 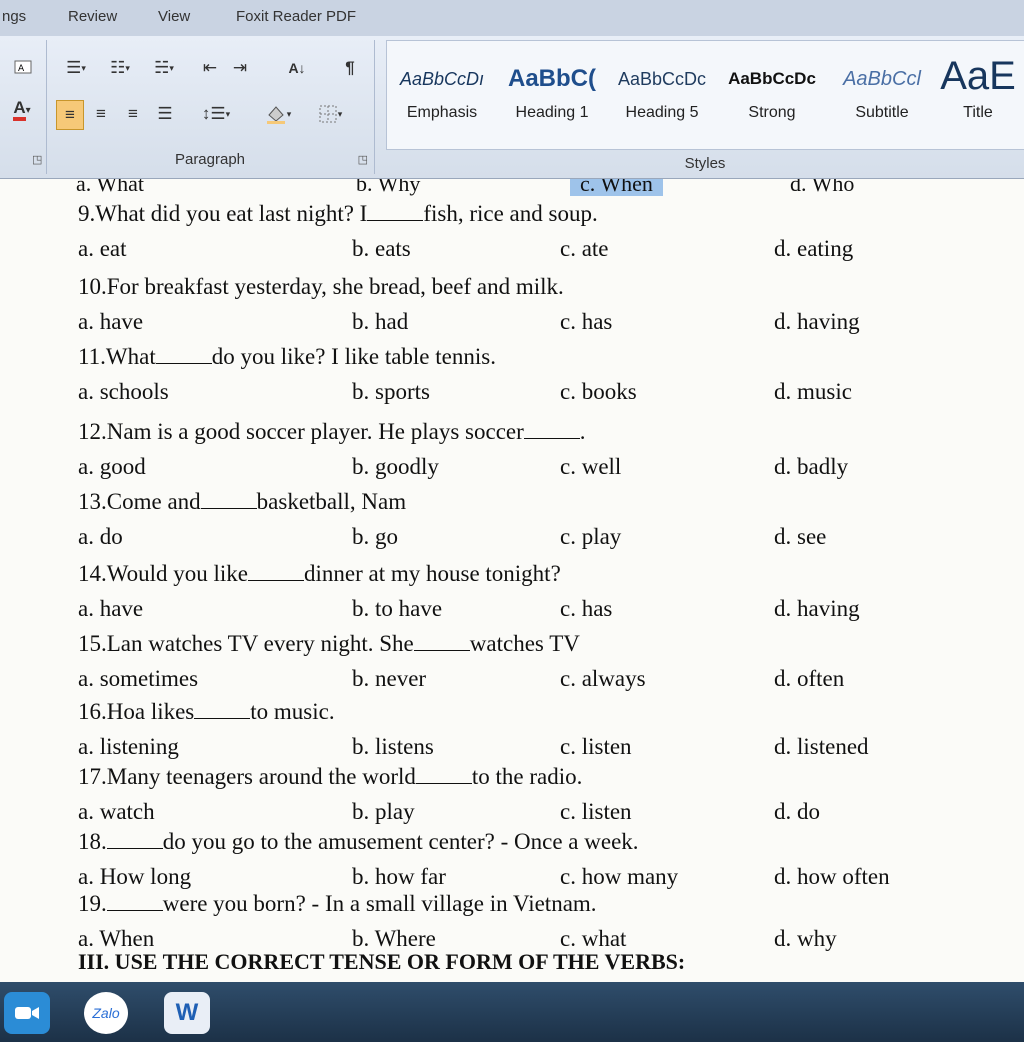 I want to click on question-number: 17., so click(x=92, y=776).